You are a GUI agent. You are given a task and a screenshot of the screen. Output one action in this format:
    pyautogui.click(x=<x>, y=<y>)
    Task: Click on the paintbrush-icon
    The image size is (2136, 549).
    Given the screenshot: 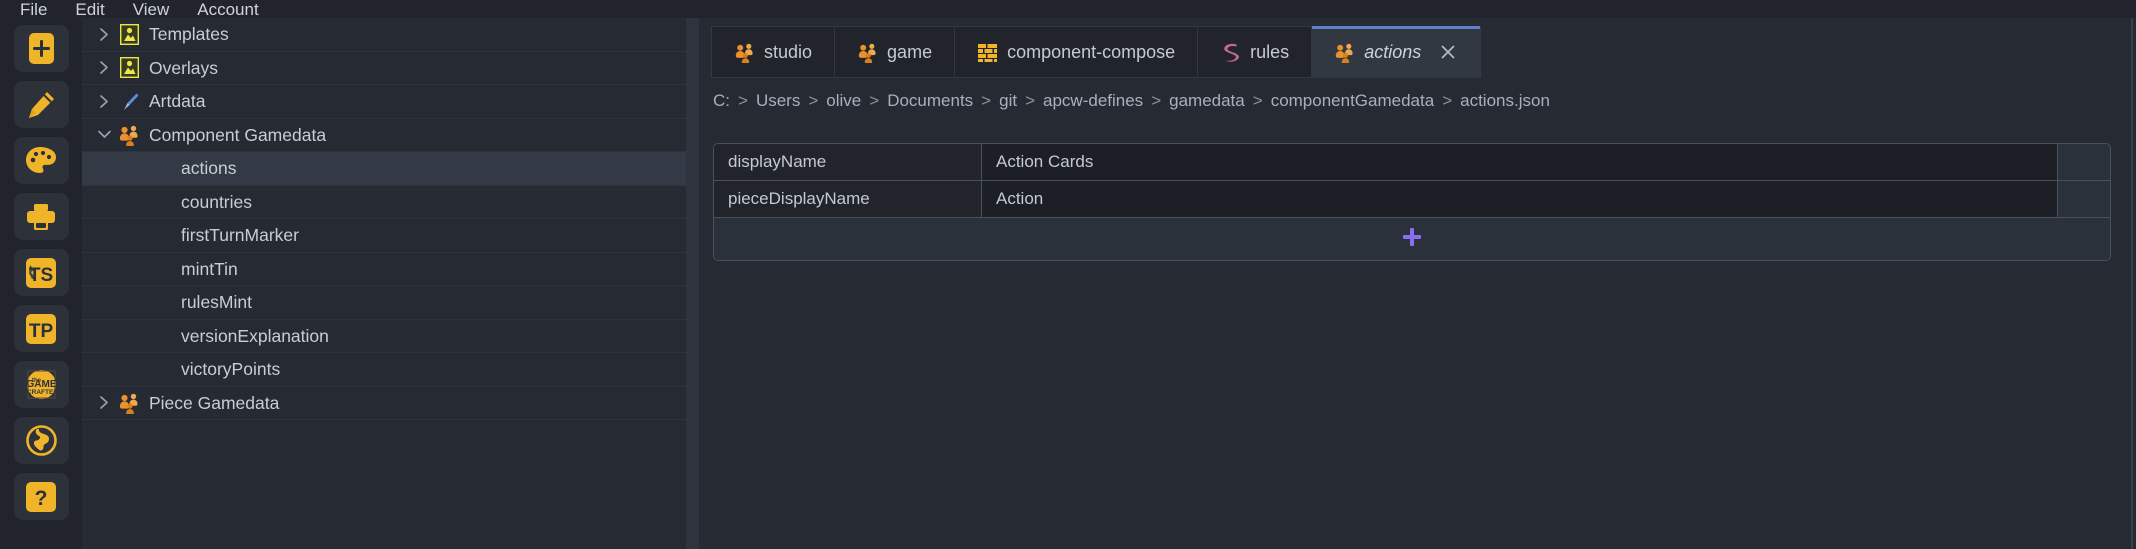 What is the action you would take?
    pyautogui.click(x=129, y=101)
    